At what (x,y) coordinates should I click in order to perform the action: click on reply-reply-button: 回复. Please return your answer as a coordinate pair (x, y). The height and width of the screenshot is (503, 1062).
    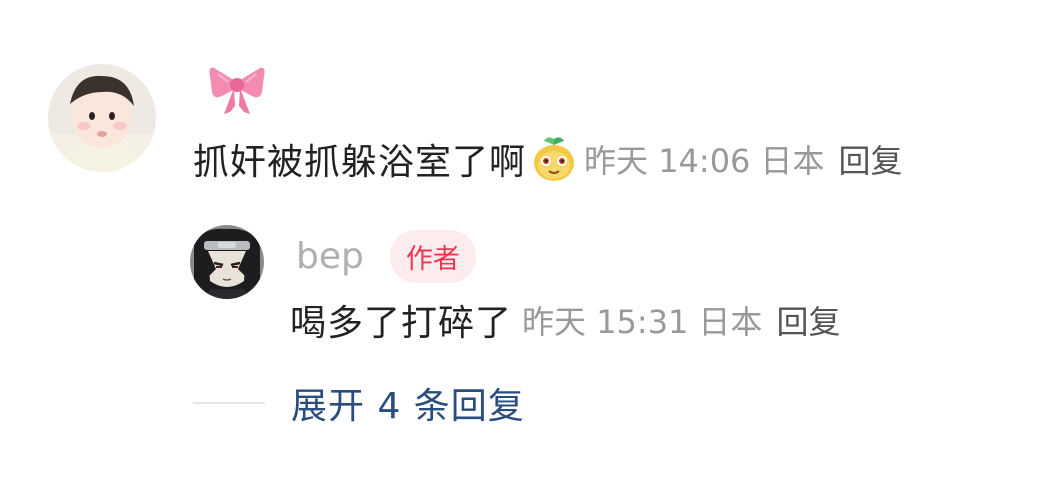
    Looking at the image, I should click on (808, 320).